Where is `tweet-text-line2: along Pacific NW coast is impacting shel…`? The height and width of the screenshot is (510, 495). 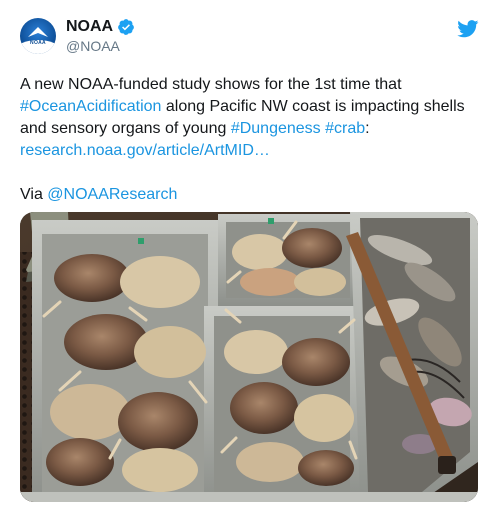 tweet-text-line2: along Pacific NW coast is impacting shel… is located at coordinates (313, 106).